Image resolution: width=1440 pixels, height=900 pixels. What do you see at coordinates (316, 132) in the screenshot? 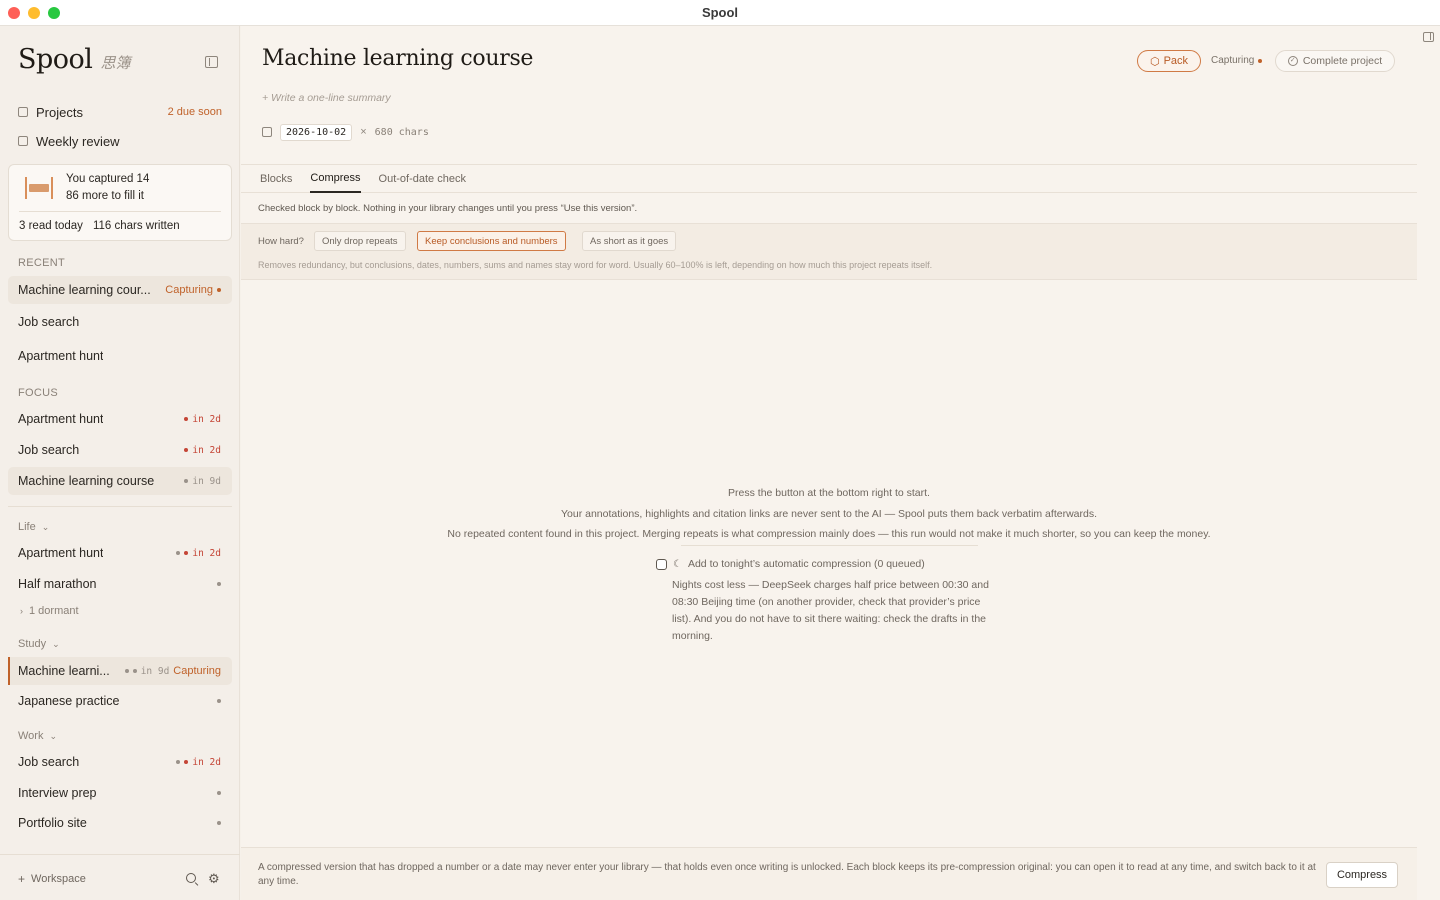
I see `due-date-field: 2026-10-02` at bounding box center [316, 132].